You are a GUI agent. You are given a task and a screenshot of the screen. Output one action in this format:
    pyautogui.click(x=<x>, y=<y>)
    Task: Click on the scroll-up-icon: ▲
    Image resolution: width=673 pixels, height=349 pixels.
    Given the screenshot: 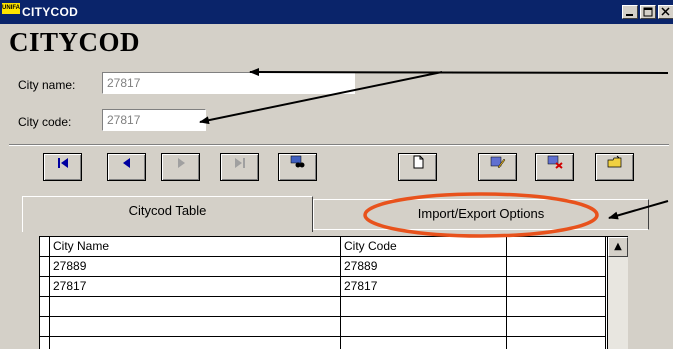 What is the action you would take?
    pyautogui.click(x=618, y=247)
    